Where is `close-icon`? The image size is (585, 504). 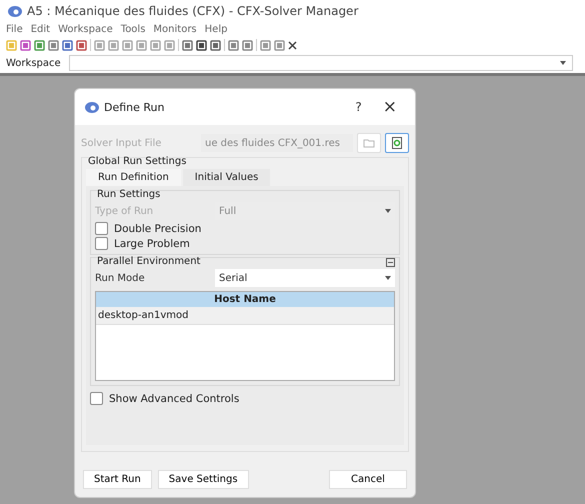
close-icon is located at coordinates (292, 45).